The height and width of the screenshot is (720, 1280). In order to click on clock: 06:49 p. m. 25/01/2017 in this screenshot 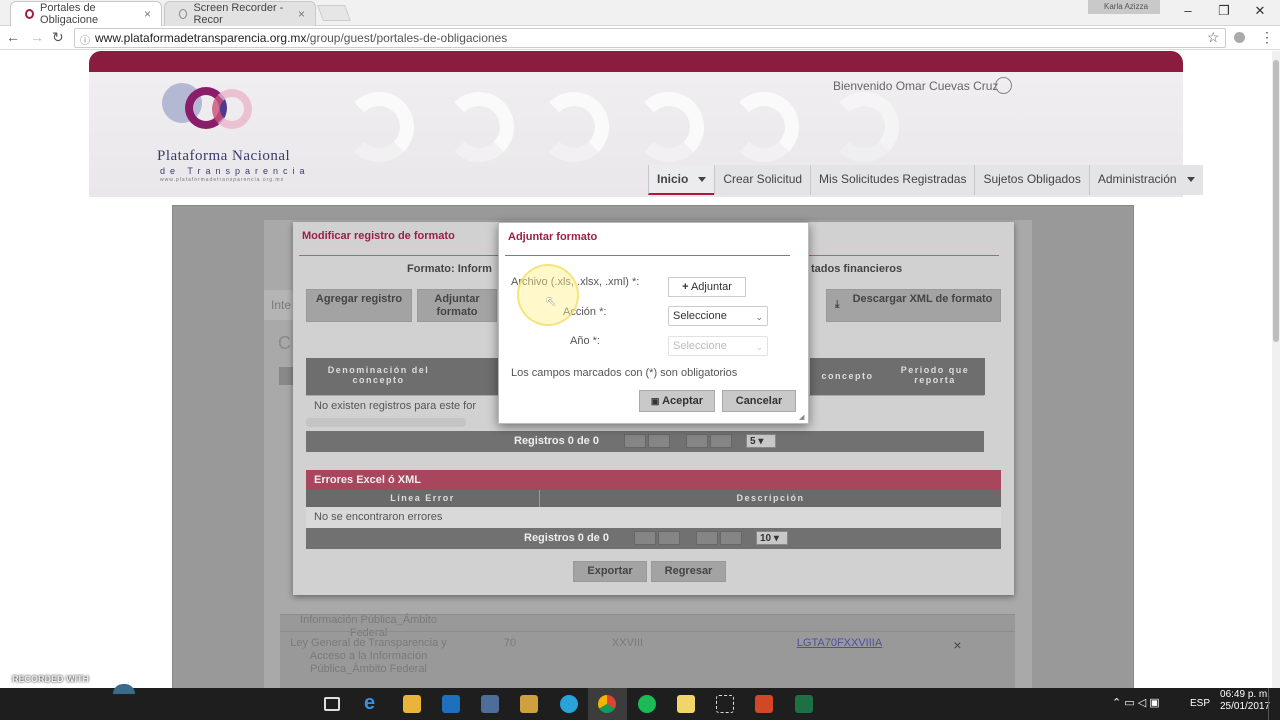, I will do `click(1245, 701)`.